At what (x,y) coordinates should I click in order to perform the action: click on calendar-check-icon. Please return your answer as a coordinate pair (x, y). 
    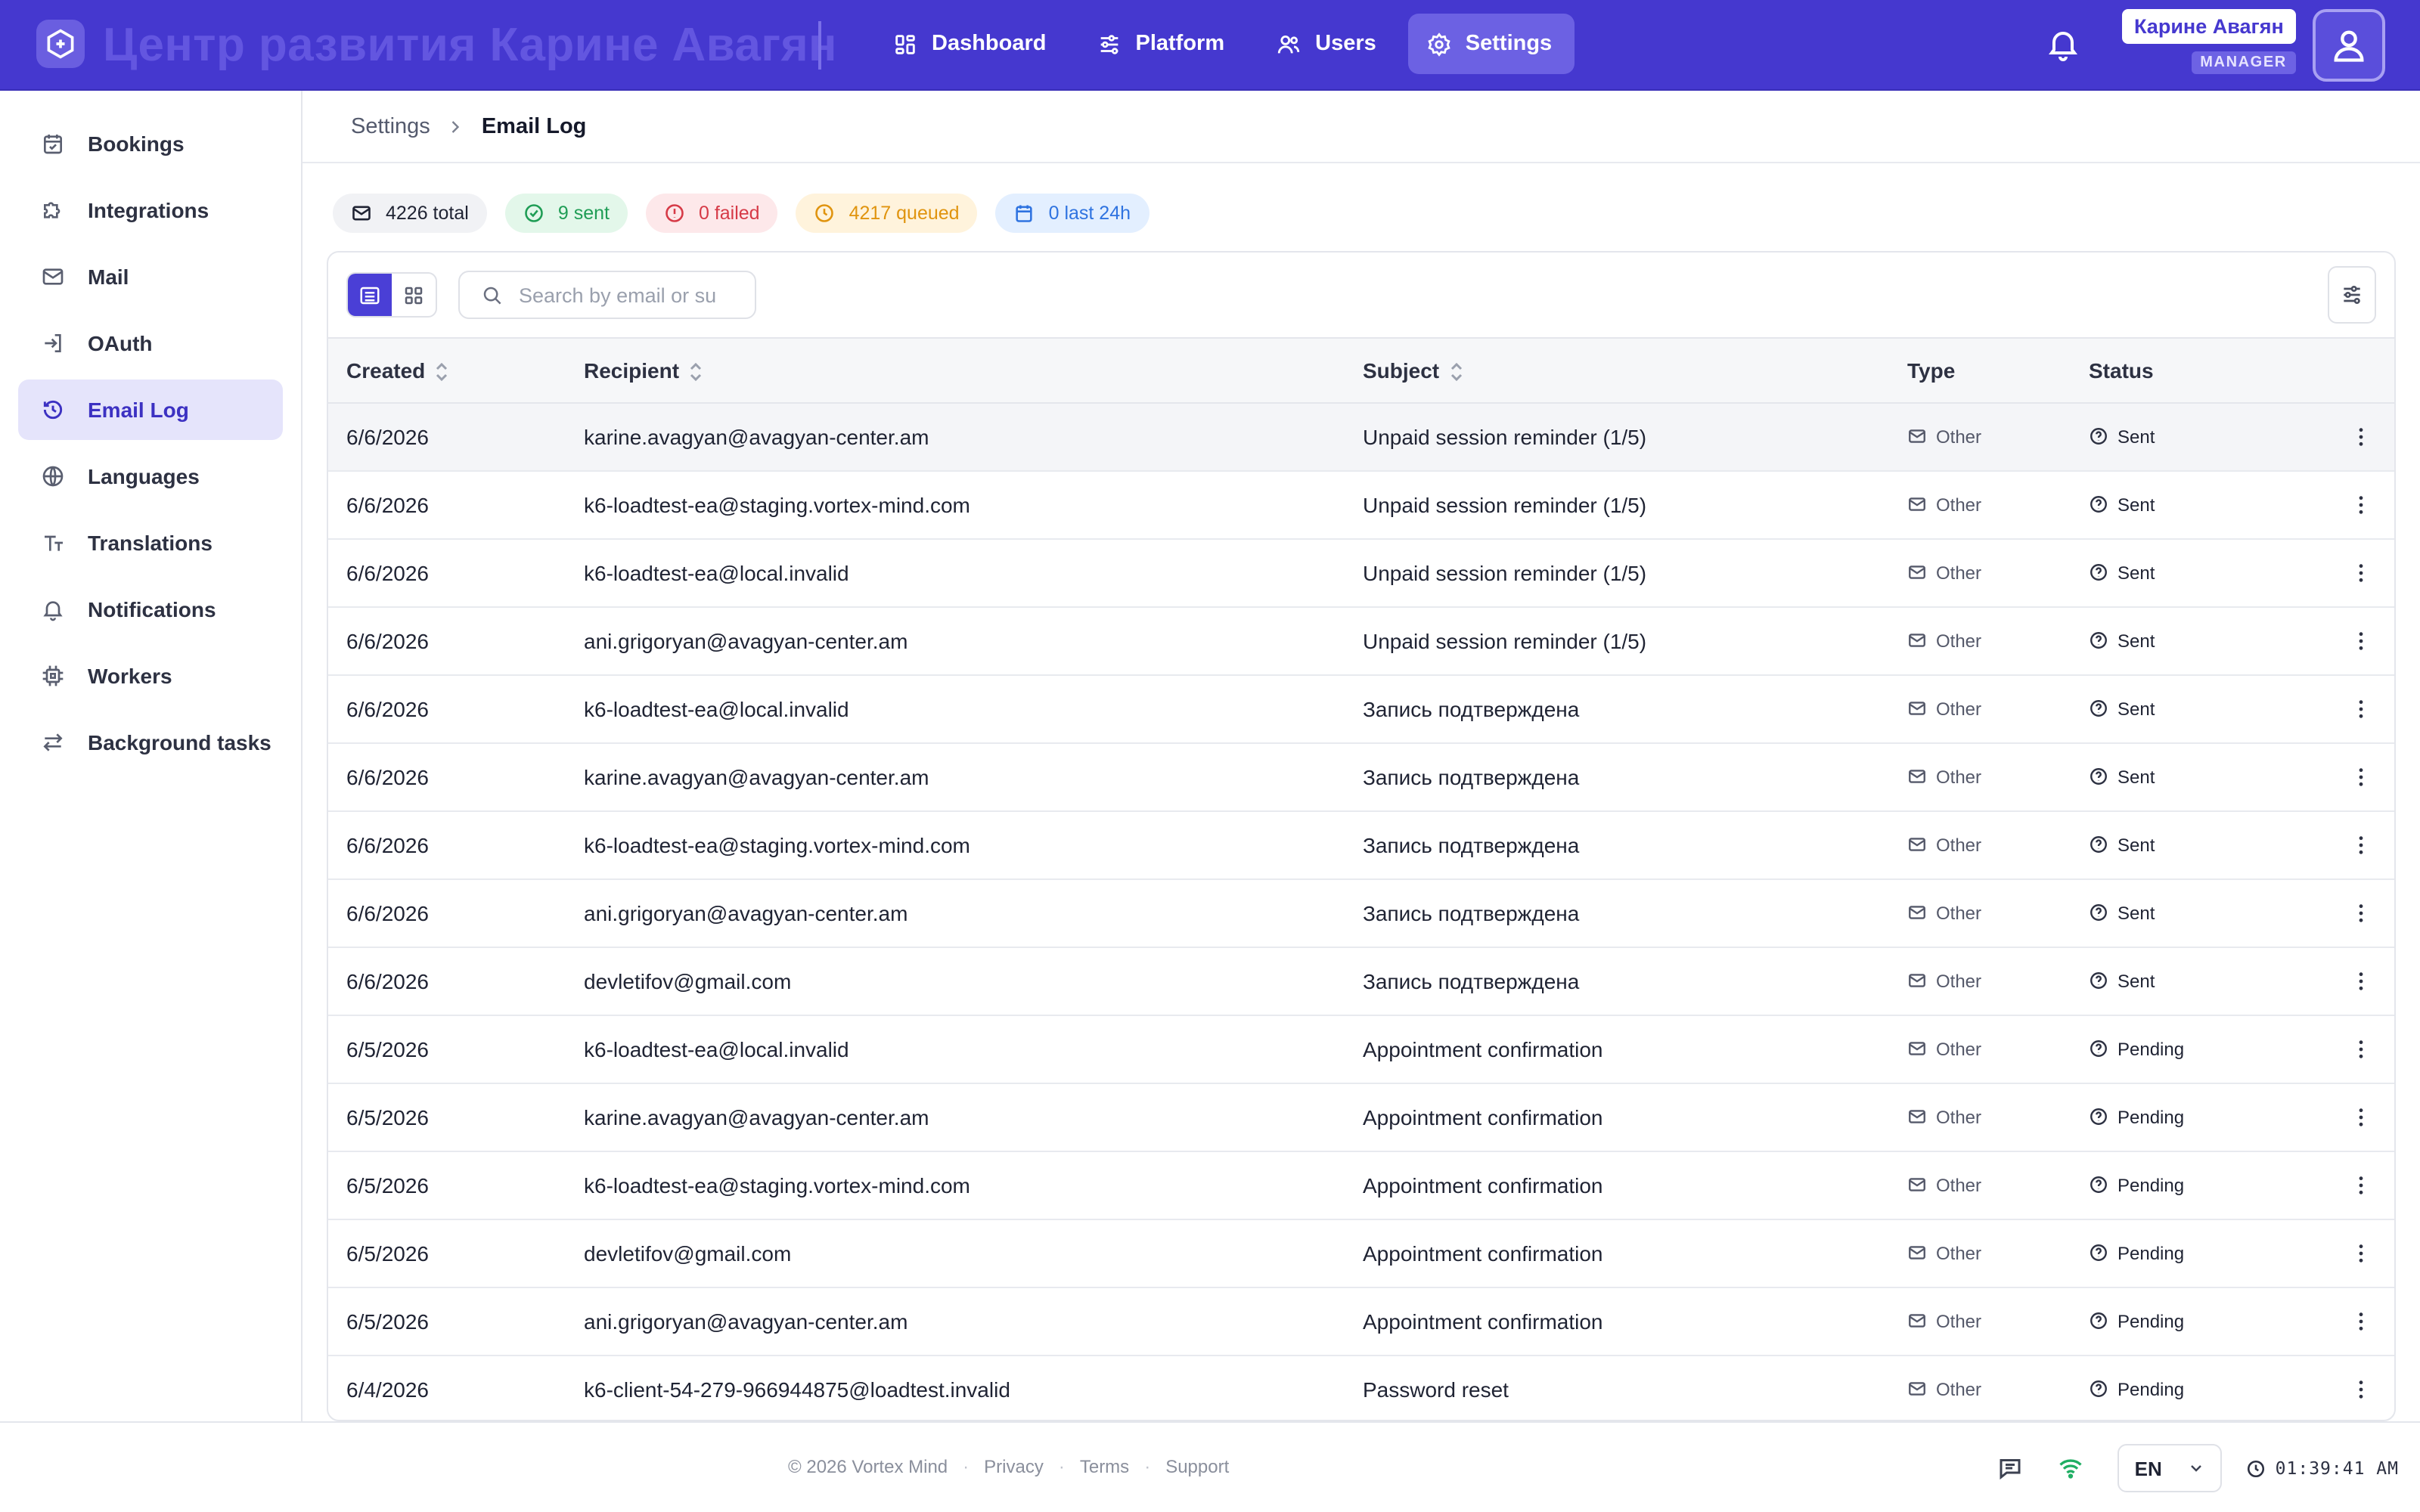
    Looking at the image, I should click on (53, 144).